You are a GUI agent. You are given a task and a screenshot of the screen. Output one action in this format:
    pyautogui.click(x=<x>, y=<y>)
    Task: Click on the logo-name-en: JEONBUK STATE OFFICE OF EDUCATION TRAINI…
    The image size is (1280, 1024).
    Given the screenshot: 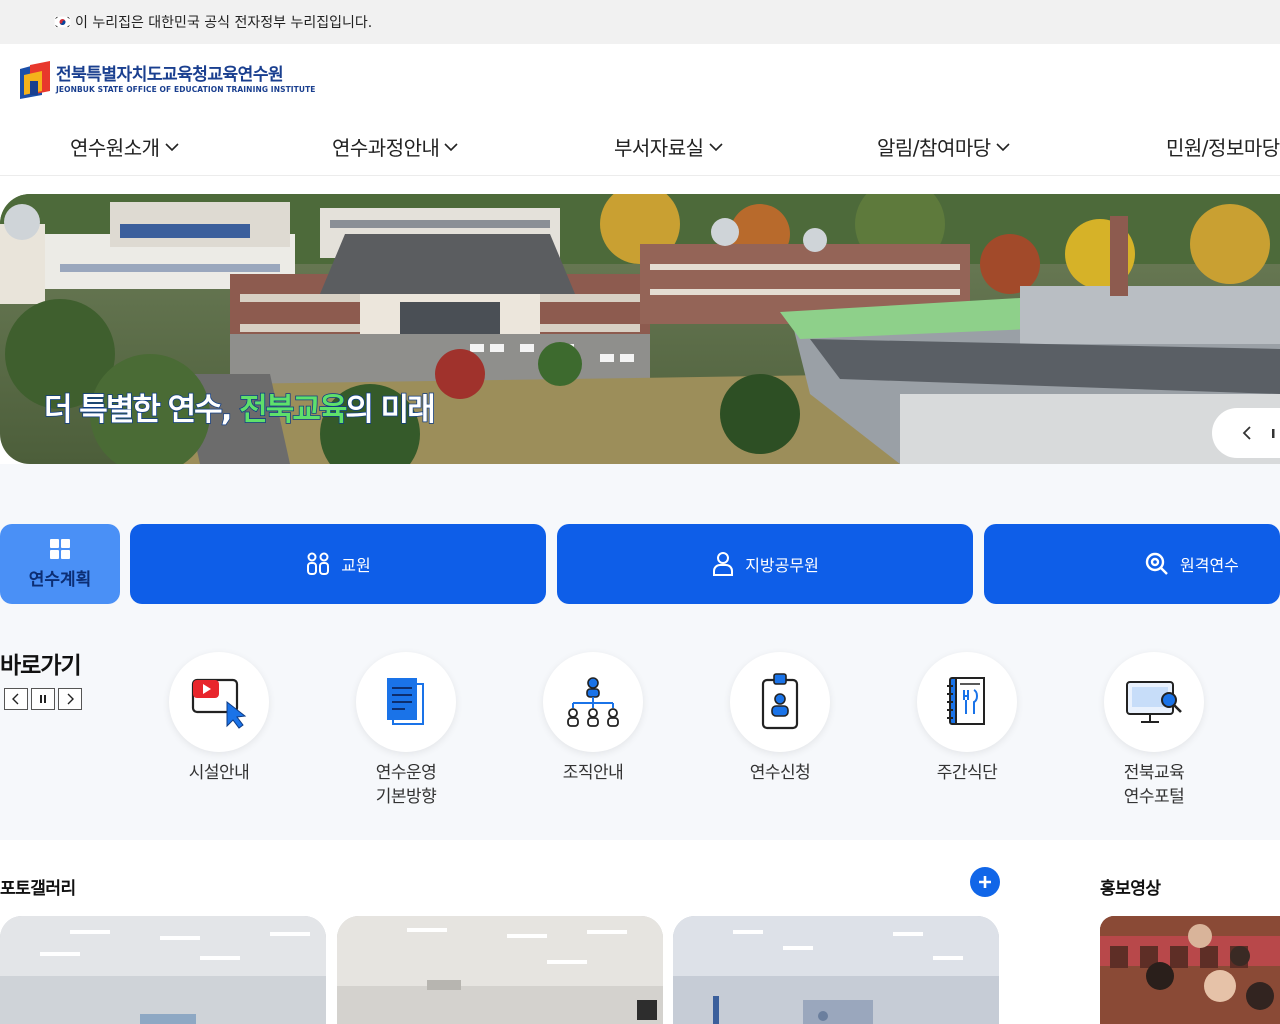 What is the action you would take?
    pyautogui.click(x=186, y=89)
    